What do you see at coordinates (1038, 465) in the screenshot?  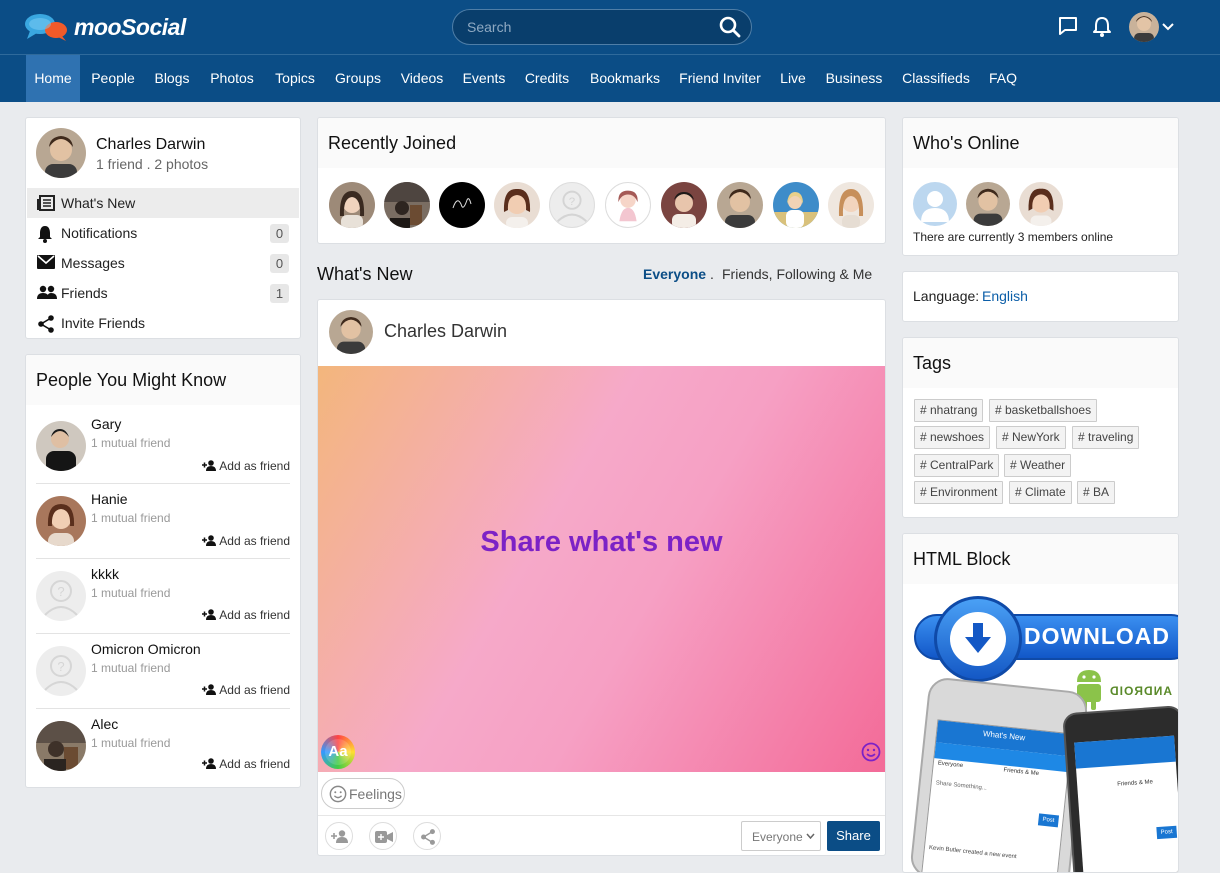 I see `tag-link: # Weather` at bounding box center [1038, 465].